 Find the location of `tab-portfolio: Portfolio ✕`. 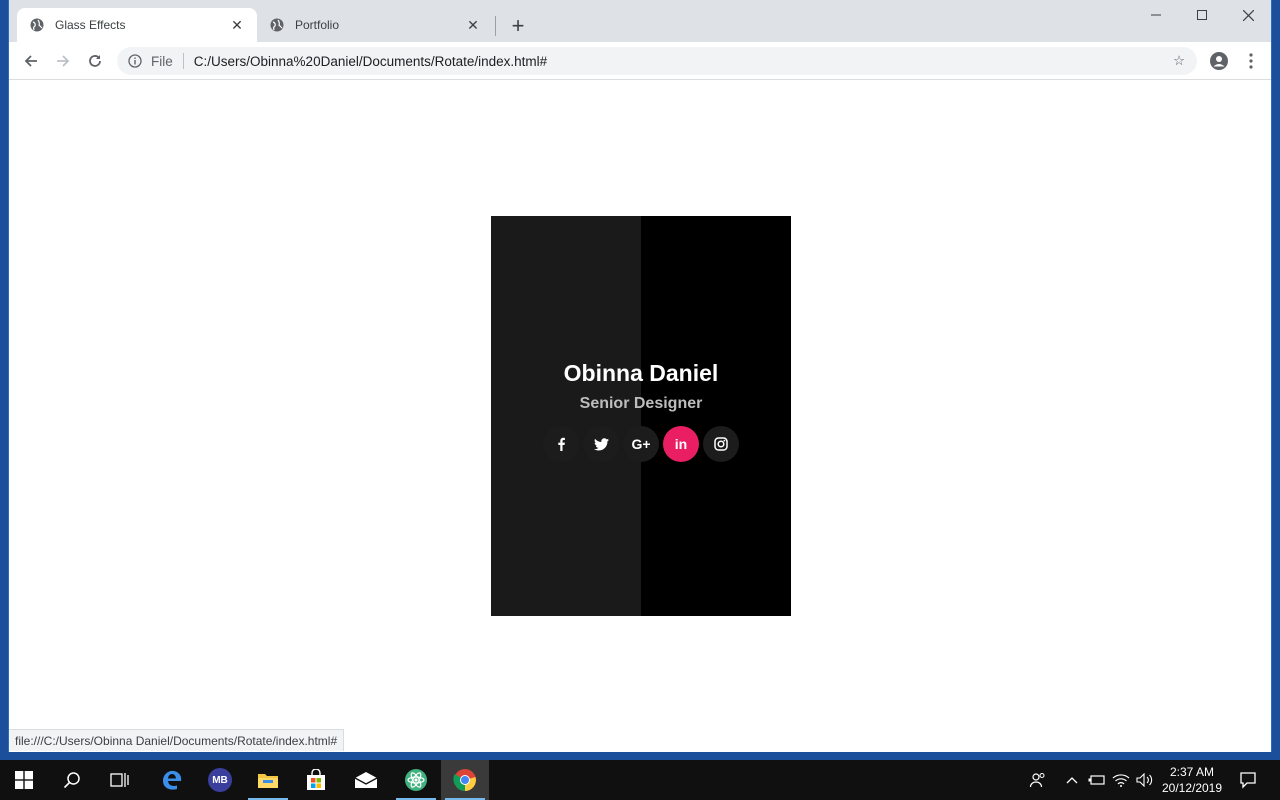

tab-portfolio: Portfolio ✕ is located at coordinates (375, 25).